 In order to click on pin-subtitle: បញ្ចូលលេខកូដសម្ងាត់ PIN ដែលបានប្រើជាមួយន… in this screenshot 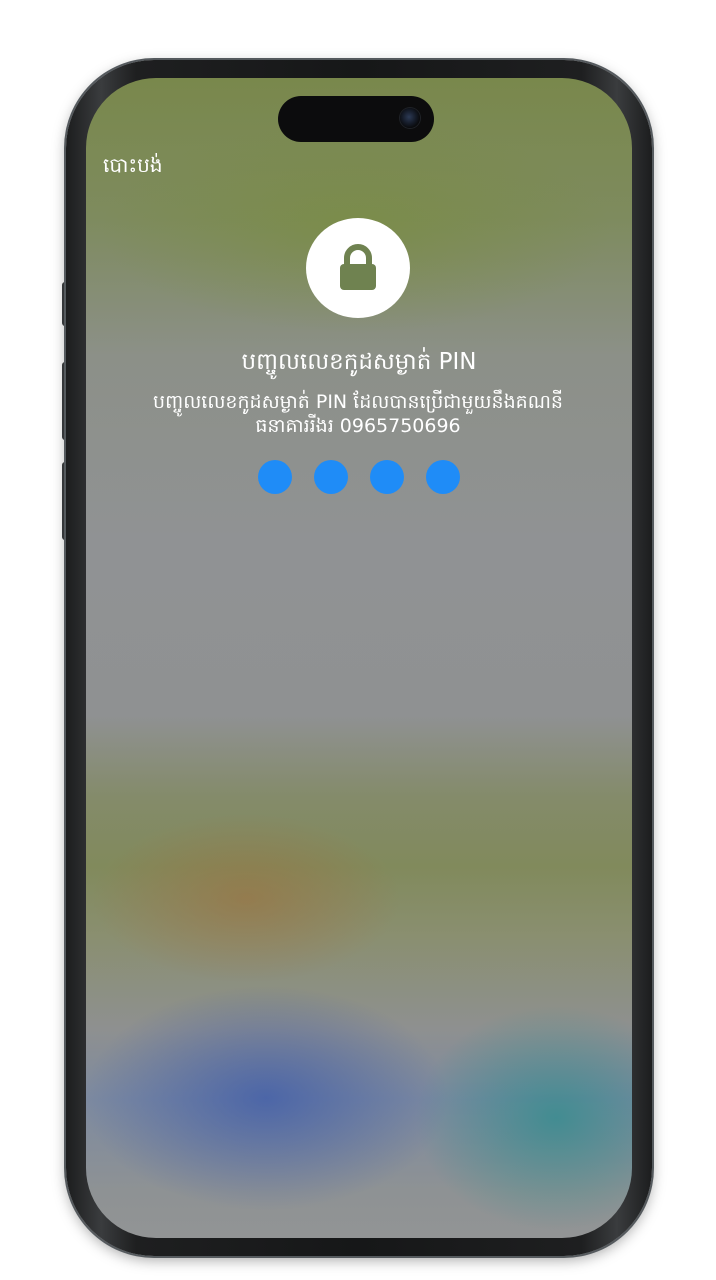, I will do `click(358, 414)`.